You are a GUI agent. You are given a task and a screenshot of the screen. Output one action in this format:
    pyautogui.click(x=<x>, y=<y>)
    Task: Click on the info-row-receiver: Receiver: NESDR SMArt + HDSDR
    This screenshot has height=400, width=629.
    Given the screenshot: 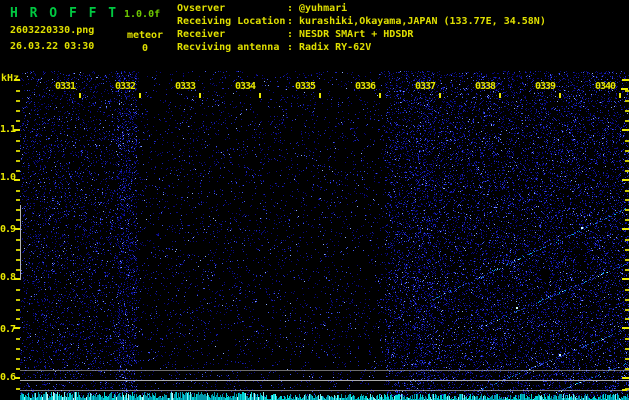 What is the action you would take?
    pyautogui.click(x=361, y=34)
    